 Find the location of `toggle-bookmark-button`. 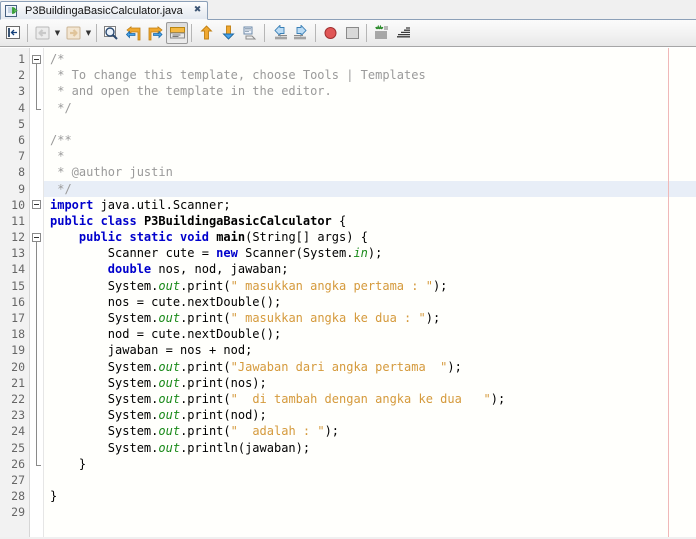

toggle-bookmark-button is located at coordinates (250, 33).